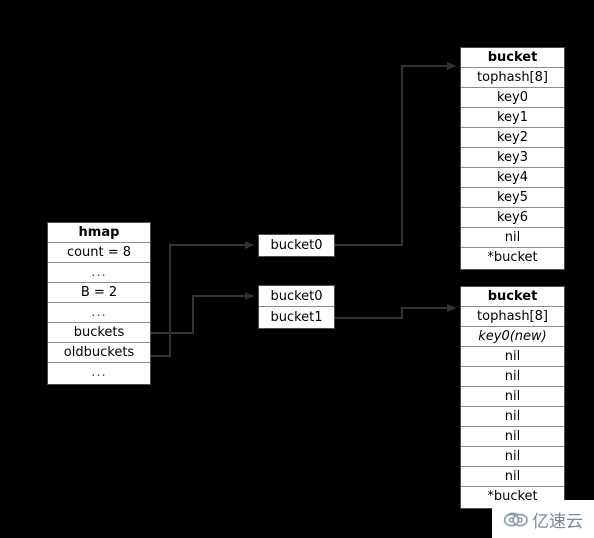  What do you see at coordinates (296, 296) in the screenshot?
I see `oldbuckets-pointer-entry-0: bucket0` at bounding box center [296, 296].